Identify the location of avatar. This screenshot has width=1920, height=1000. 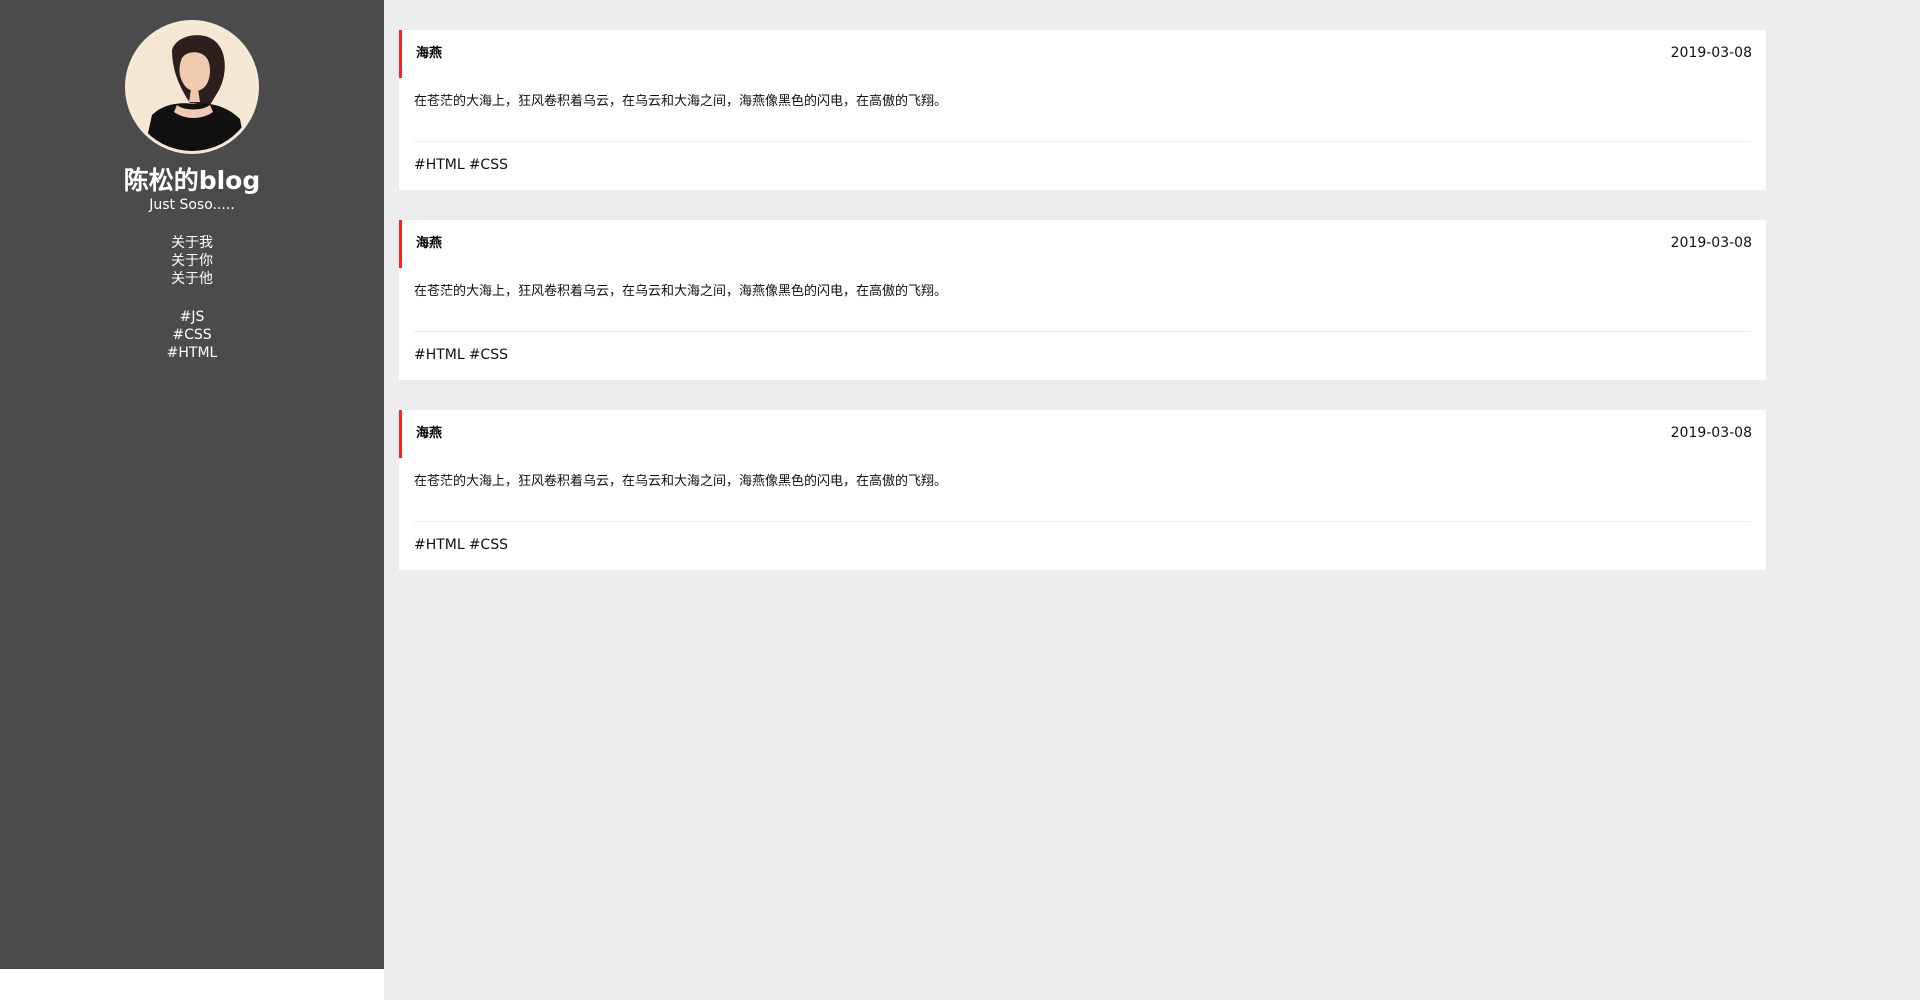
(192, 87).